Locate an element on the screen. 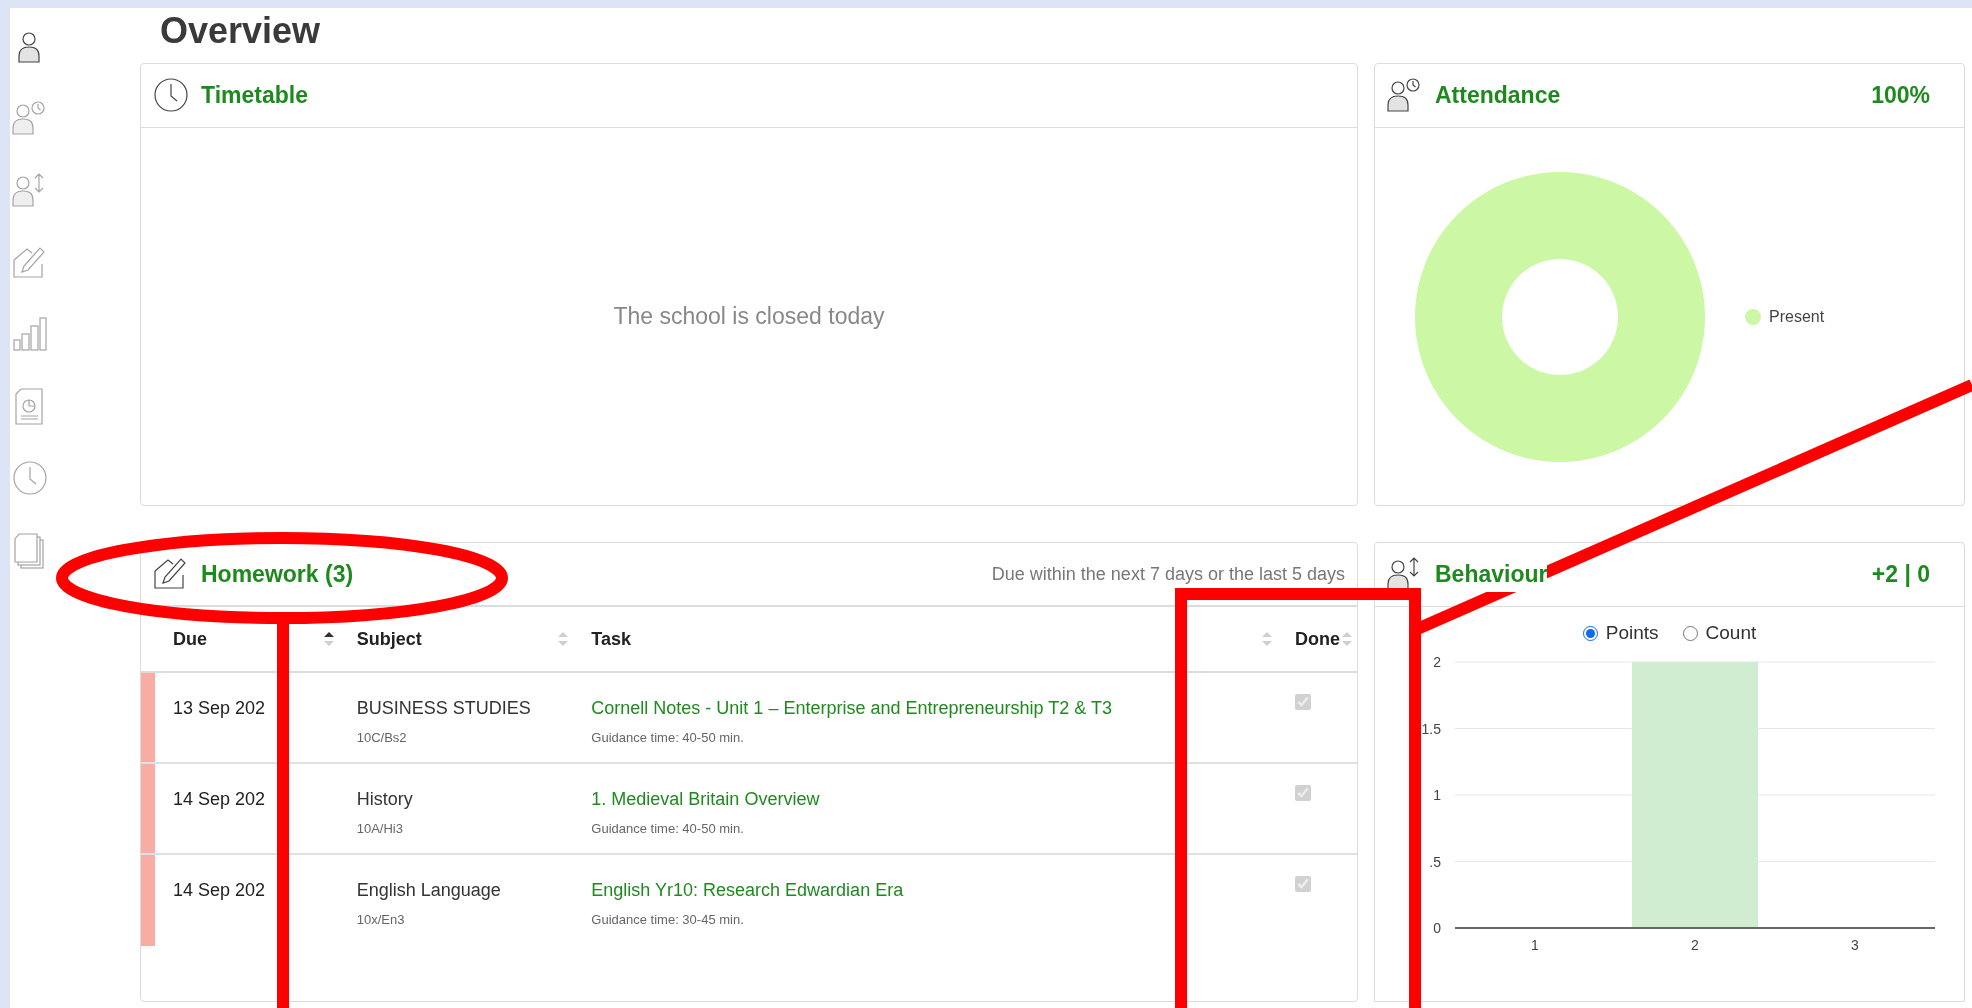  x-tick-label: 1 is located at coordinates (1535, 944).